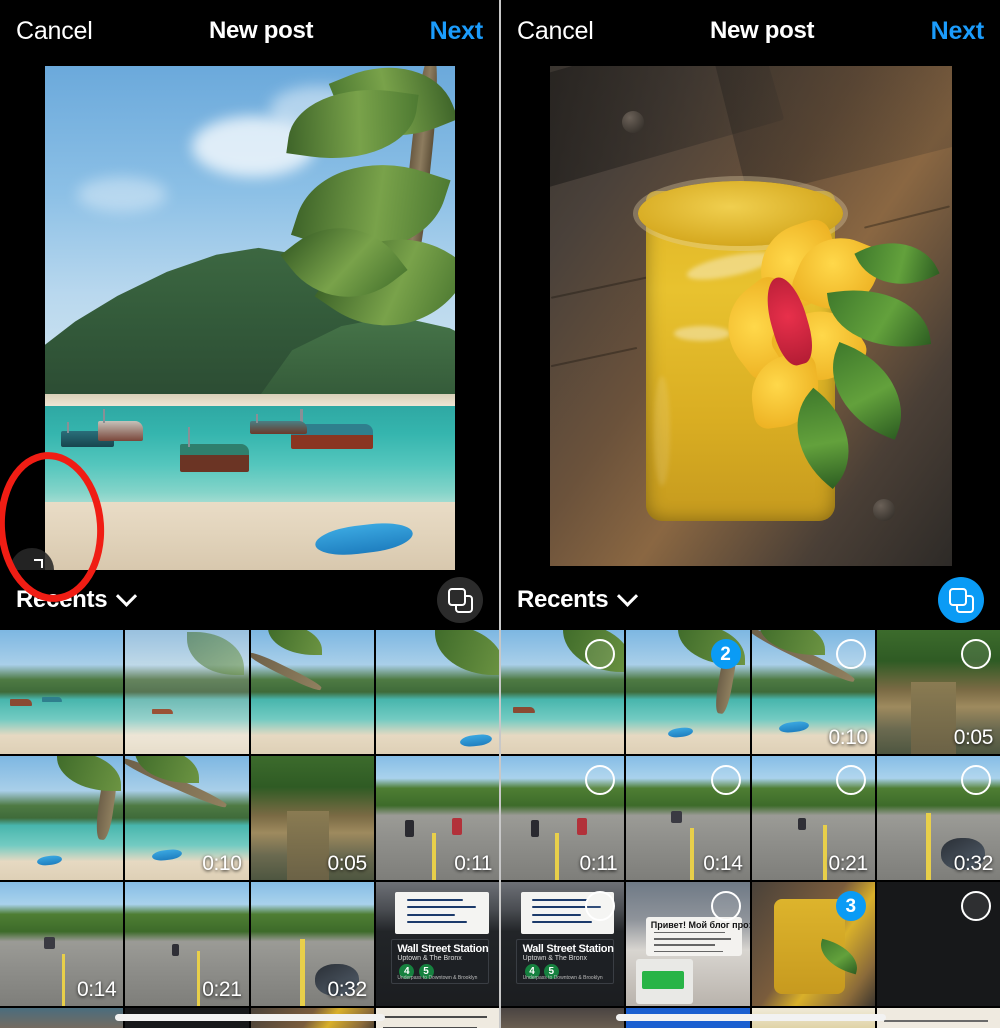  Describe the element at coordinates (222, 863) in the screenshot. I see `video-duration: 0:10` at that location.